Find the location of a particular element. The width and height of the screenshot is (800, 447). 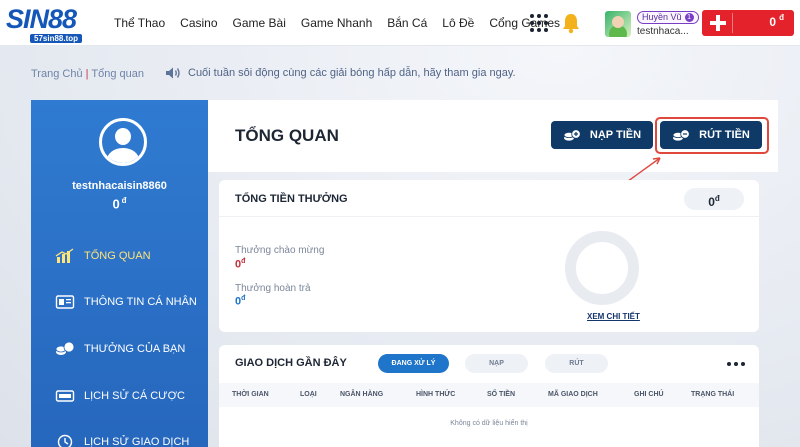

sidebar-currency: đ is located at coordinates (124, 200).